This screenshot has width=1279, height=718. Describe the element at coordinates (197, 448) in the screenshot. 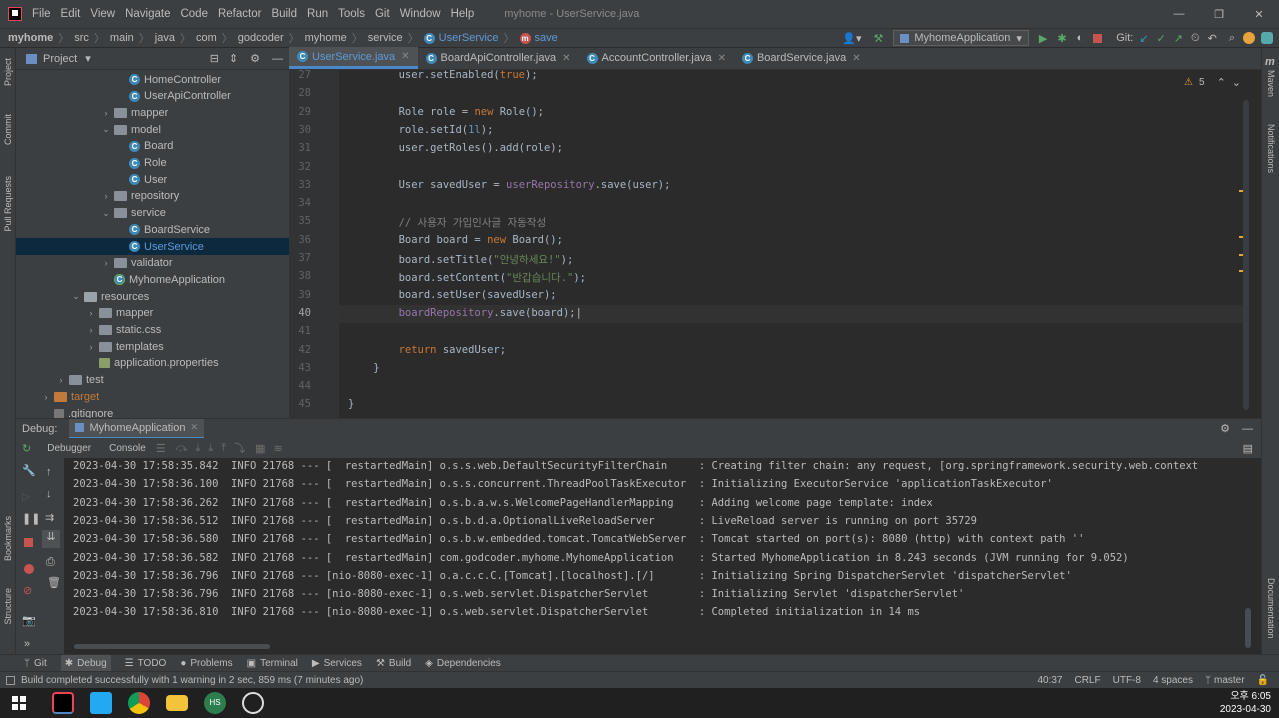

I see `step-into-icon: ⤓` at that location.